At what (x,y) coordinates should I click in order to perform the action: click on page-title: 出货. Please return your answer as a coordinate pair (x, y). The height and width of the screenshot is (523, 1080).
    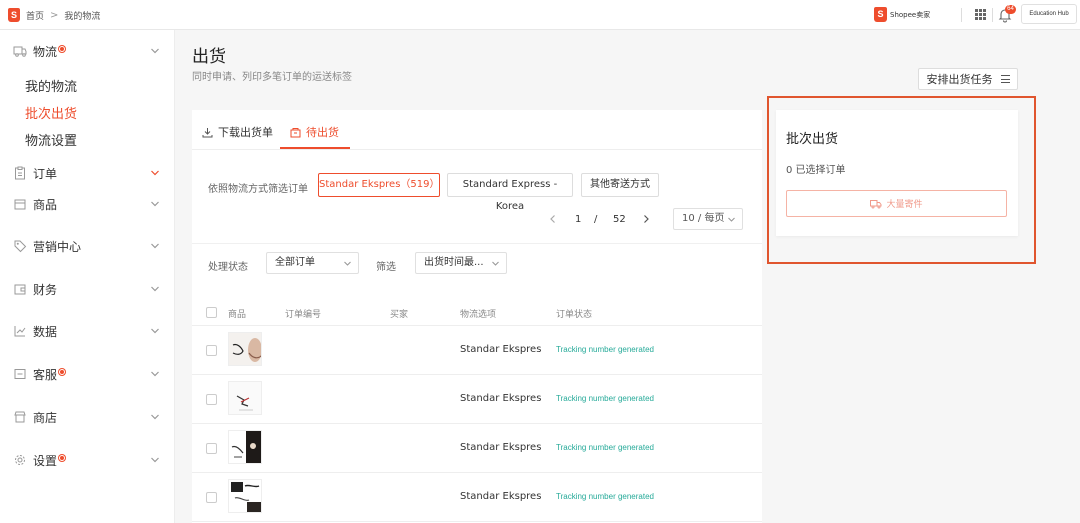
    Looking at the image, I should click on (209, 57).